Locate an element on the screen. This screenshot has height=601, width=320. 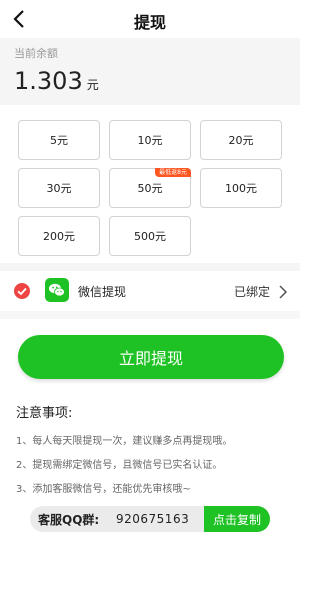
balance-unit: 元 is located at coordinates (92, 85).